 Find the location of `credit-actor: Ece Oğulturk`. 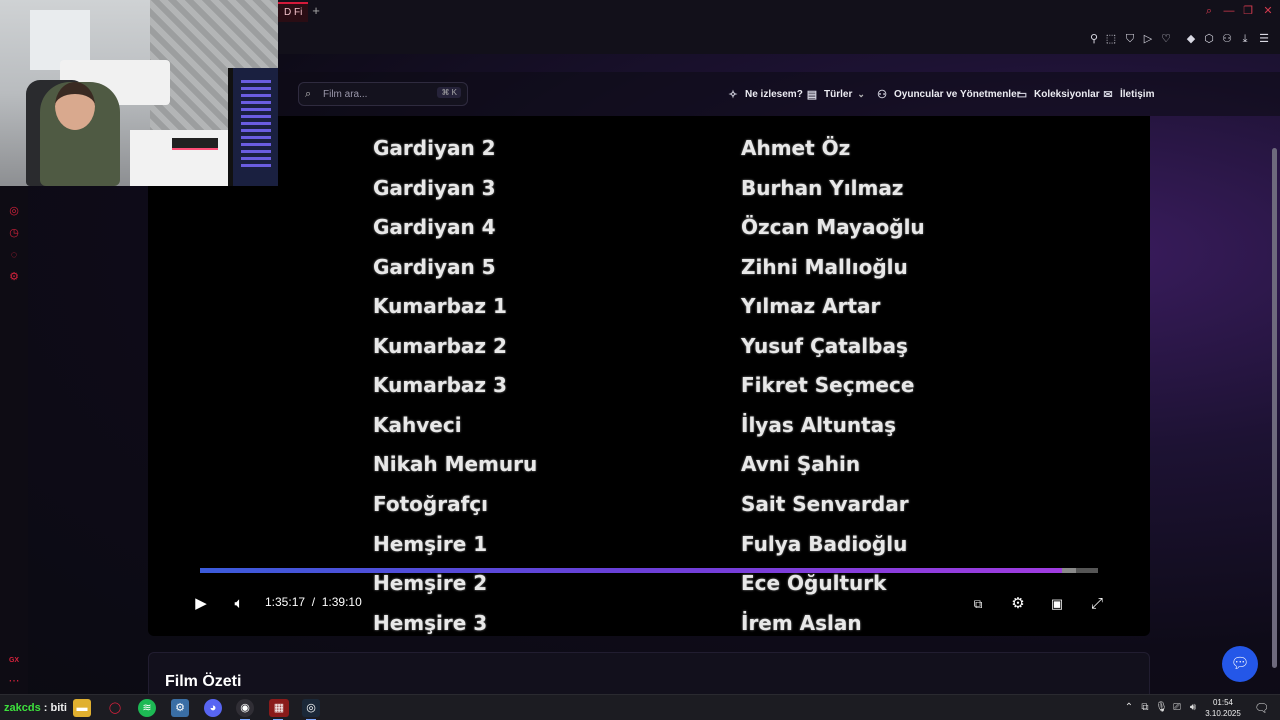

credit-actor: Ece Oğulturk is located at coordinates (814, 583).